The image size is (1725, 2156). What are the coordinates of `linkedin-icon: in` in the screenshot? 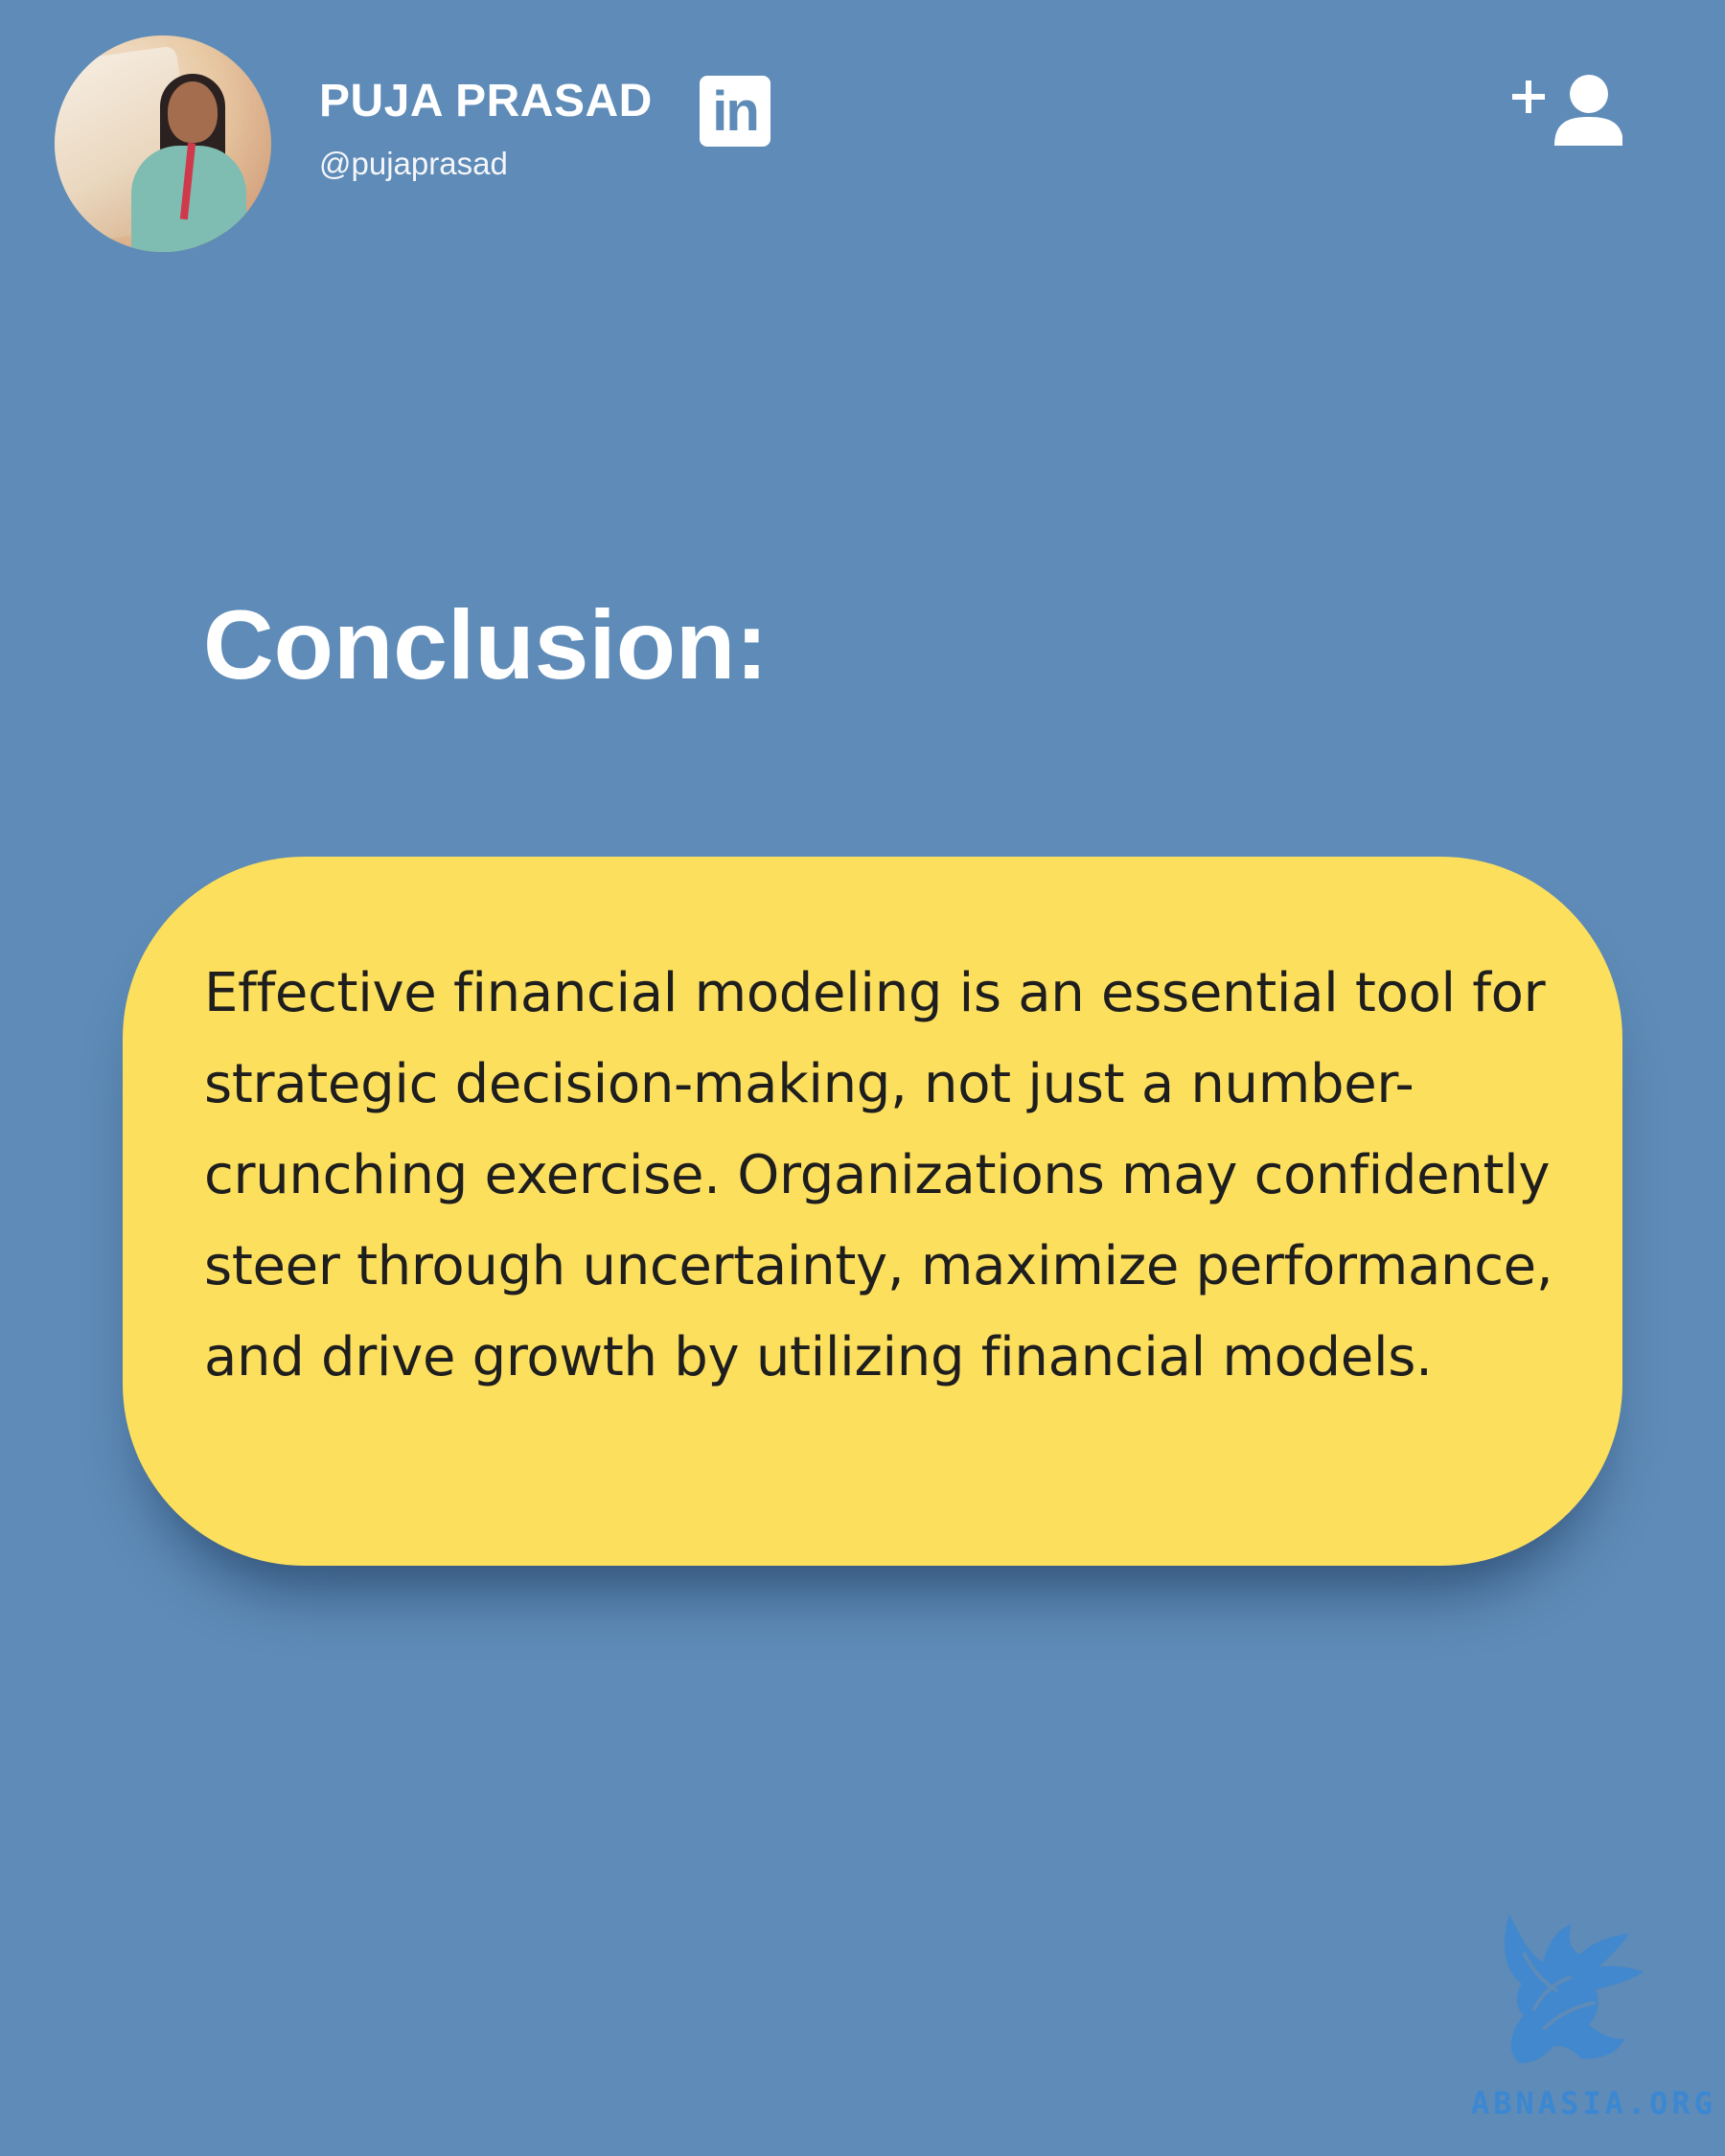 It's located at (735, 111).